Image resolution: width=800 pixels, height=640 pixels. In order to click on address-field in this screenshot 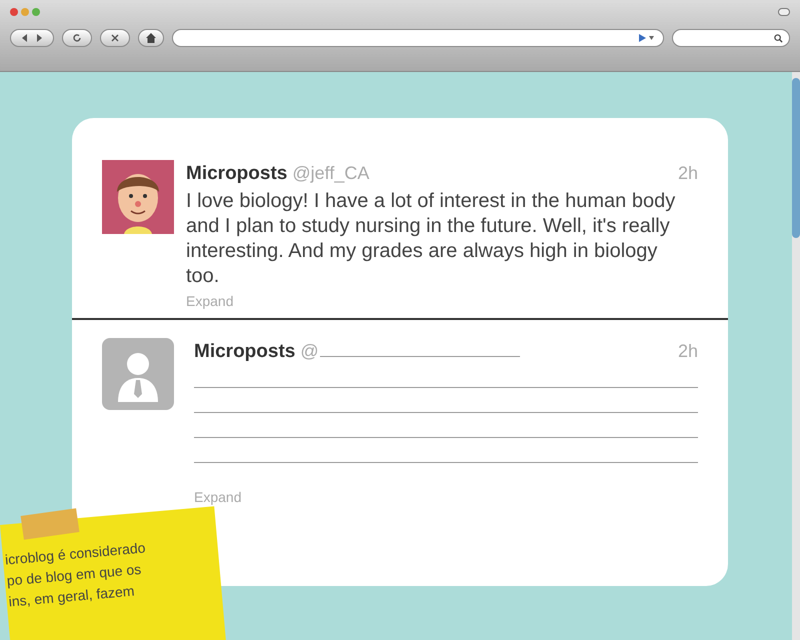, I will do `click(418, 38)`.